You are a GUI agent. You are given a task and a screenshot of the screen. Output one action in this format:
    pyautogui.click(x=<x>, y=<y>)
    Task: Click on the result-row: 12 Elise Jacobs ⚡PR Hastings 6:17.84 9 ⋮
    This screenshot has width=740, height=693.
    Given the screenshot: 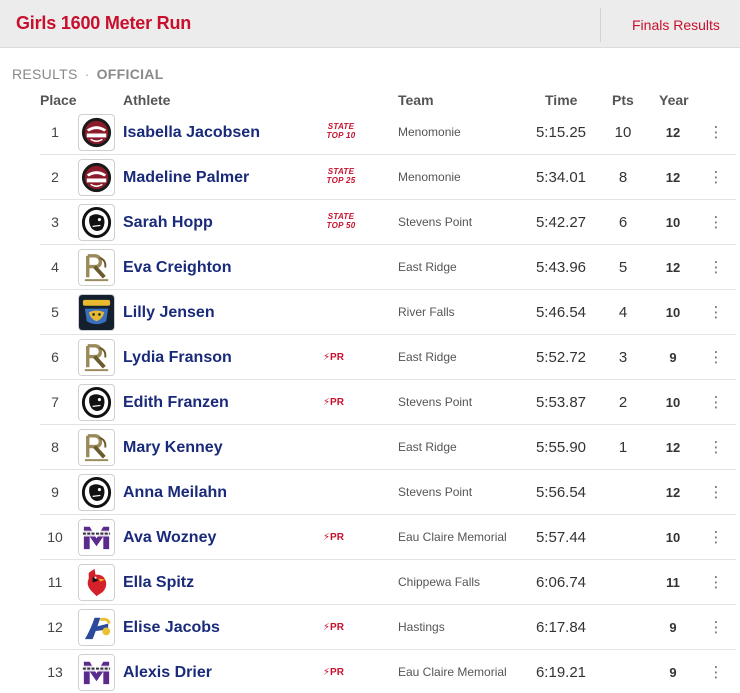 What is the action you would take?
    pyautogui.click(x=388, y=627)
    